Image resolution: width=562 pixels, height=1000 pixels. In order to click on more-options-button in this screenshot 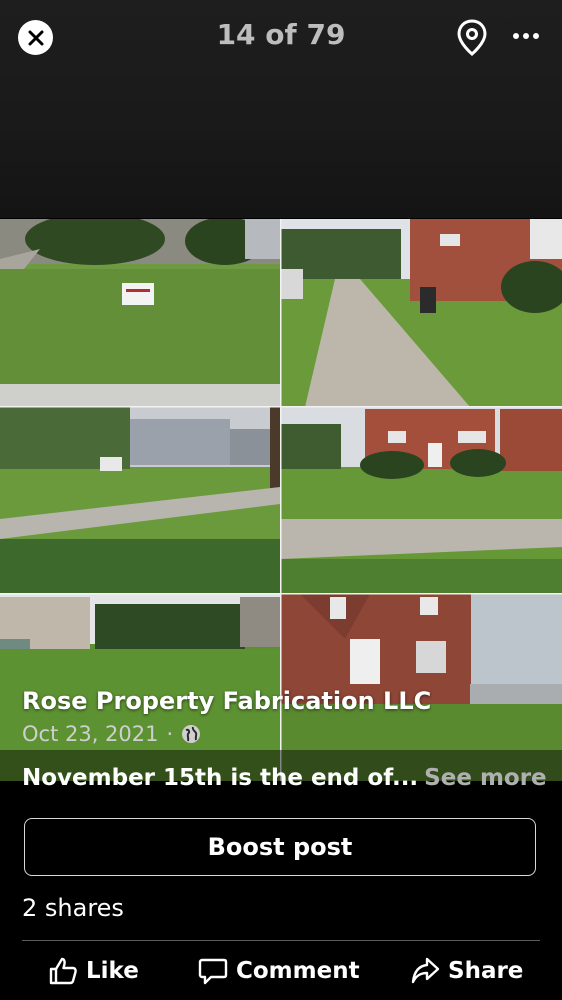, I will do `click(526, 36)`.